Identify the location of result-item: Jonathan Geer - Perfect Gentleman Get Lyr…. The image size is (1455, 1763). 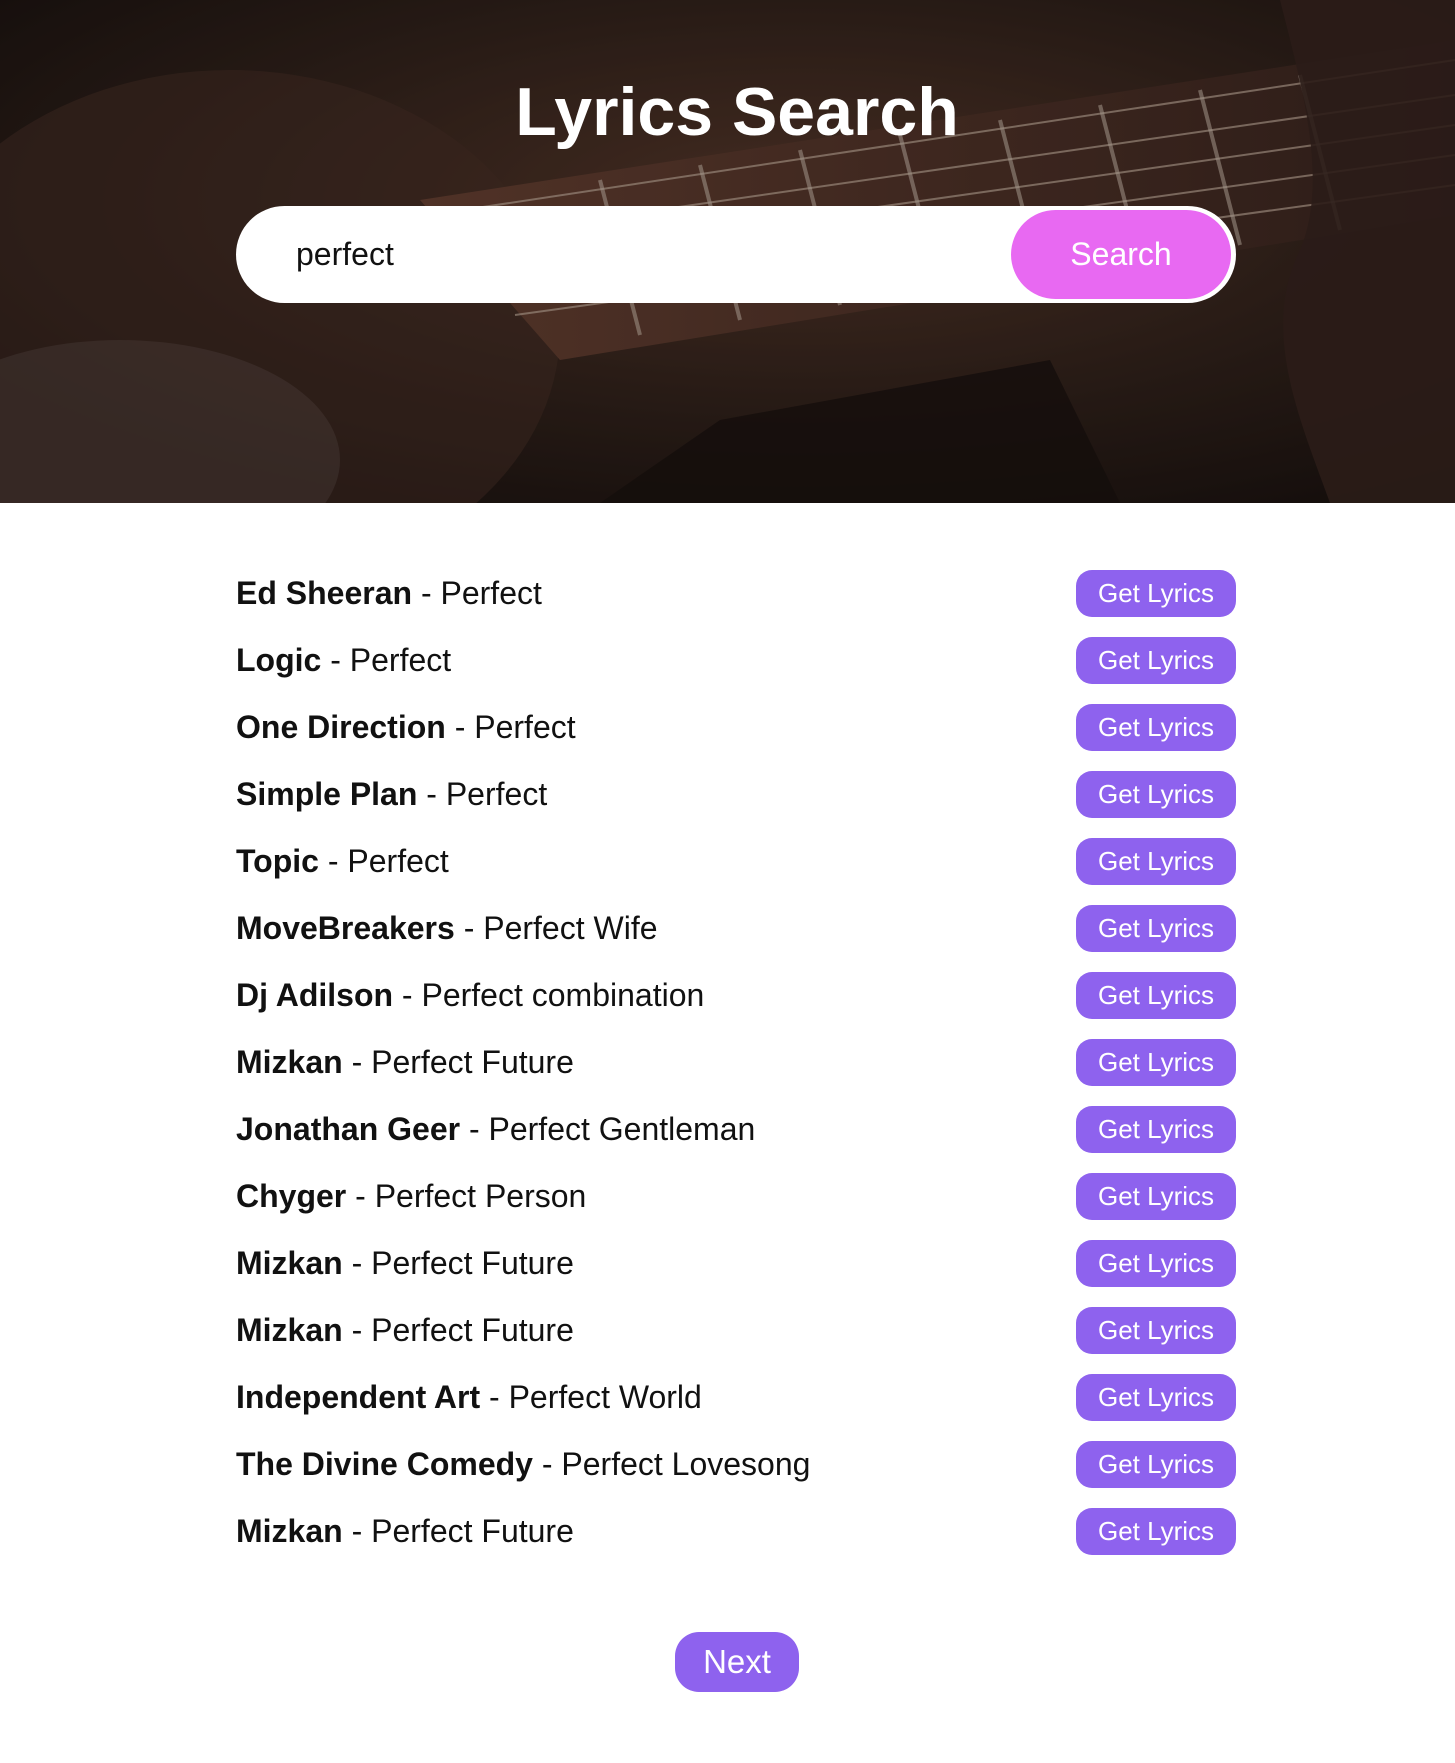
(736, 1129).